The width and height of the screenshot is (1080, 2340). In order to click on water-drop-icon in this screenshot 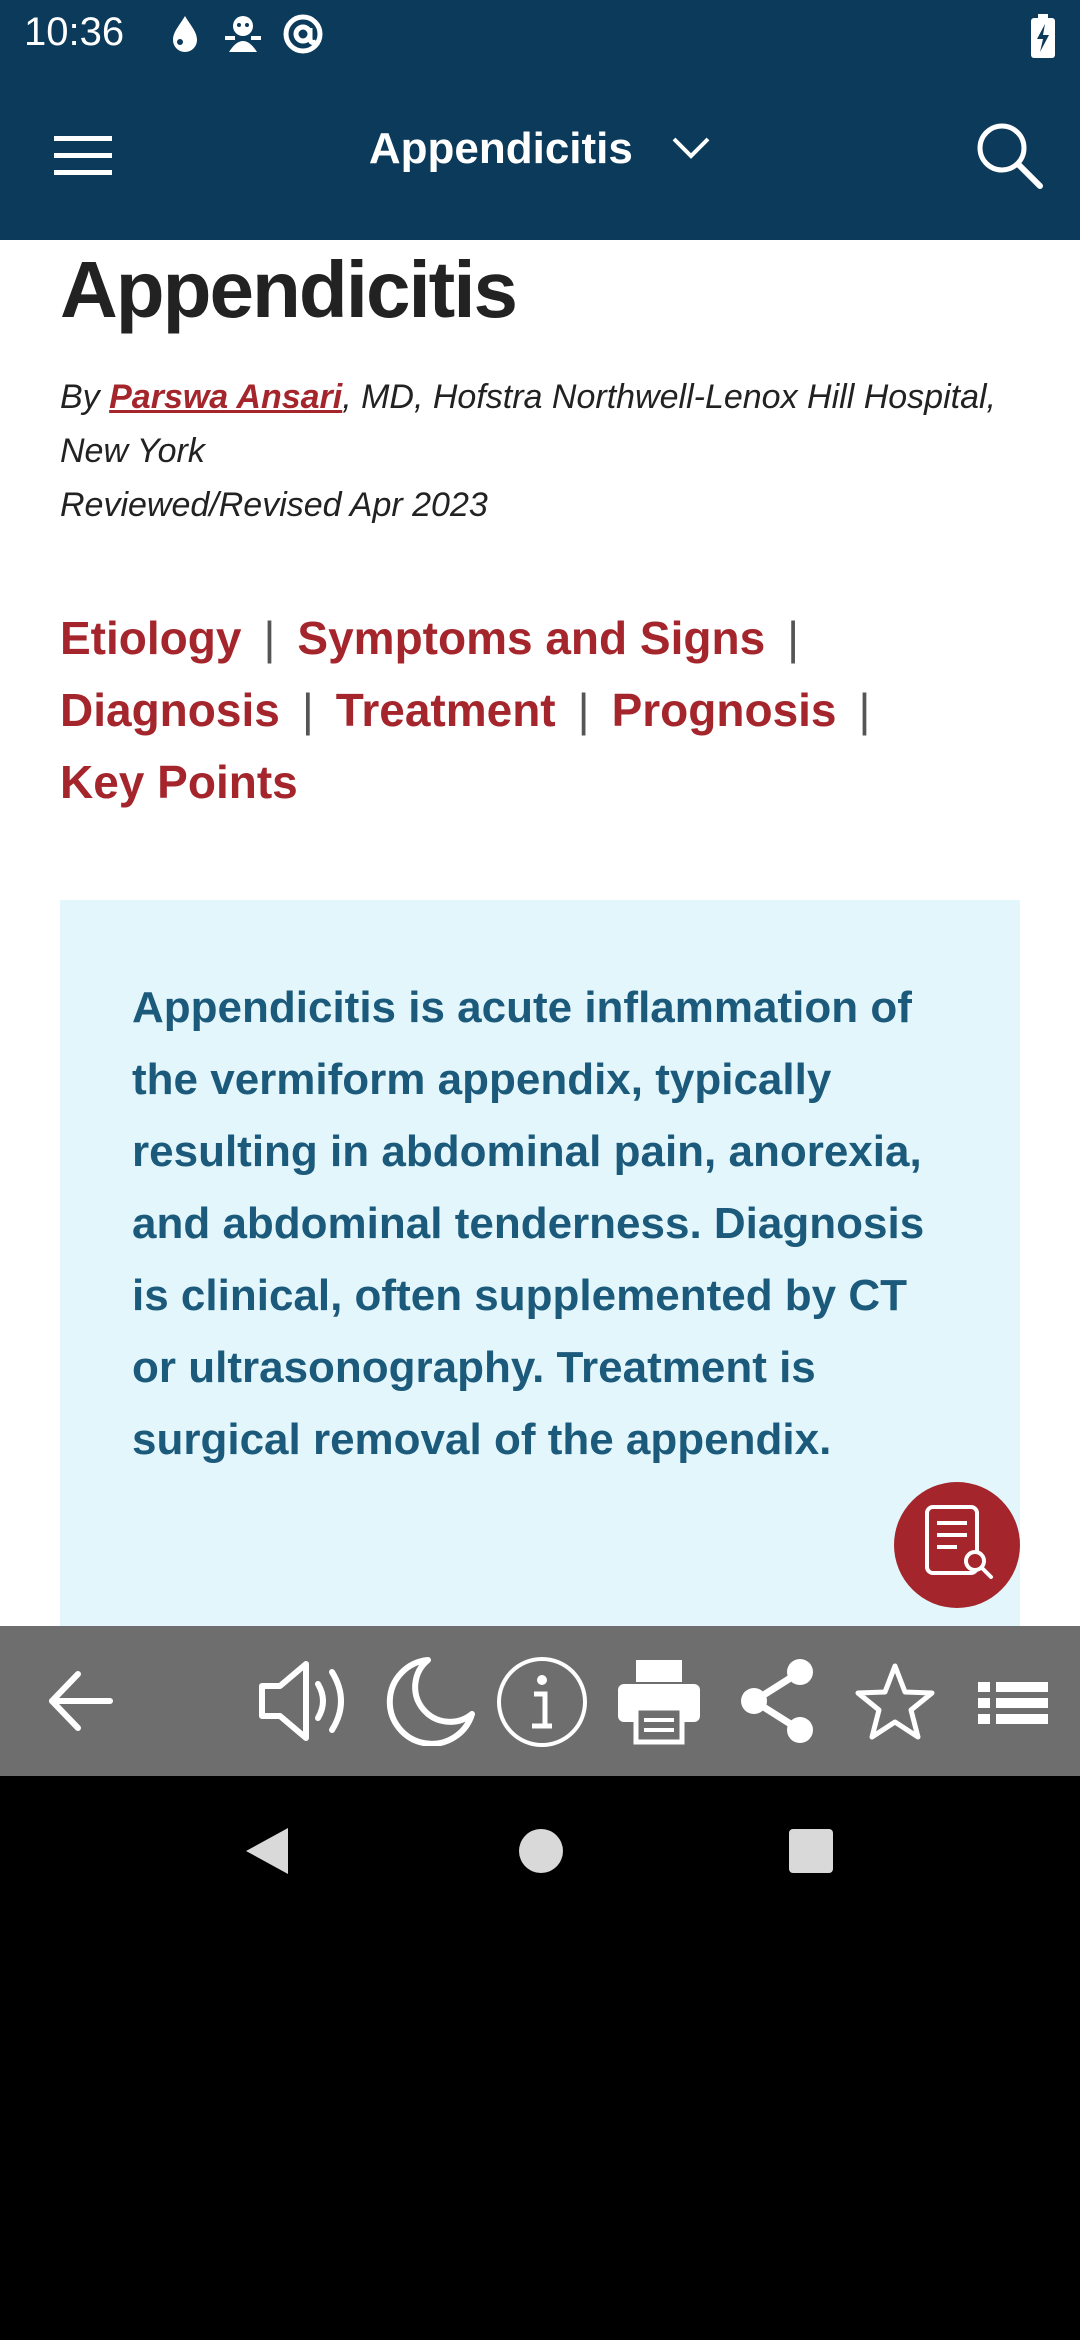, I will do `click(185, 34)`.